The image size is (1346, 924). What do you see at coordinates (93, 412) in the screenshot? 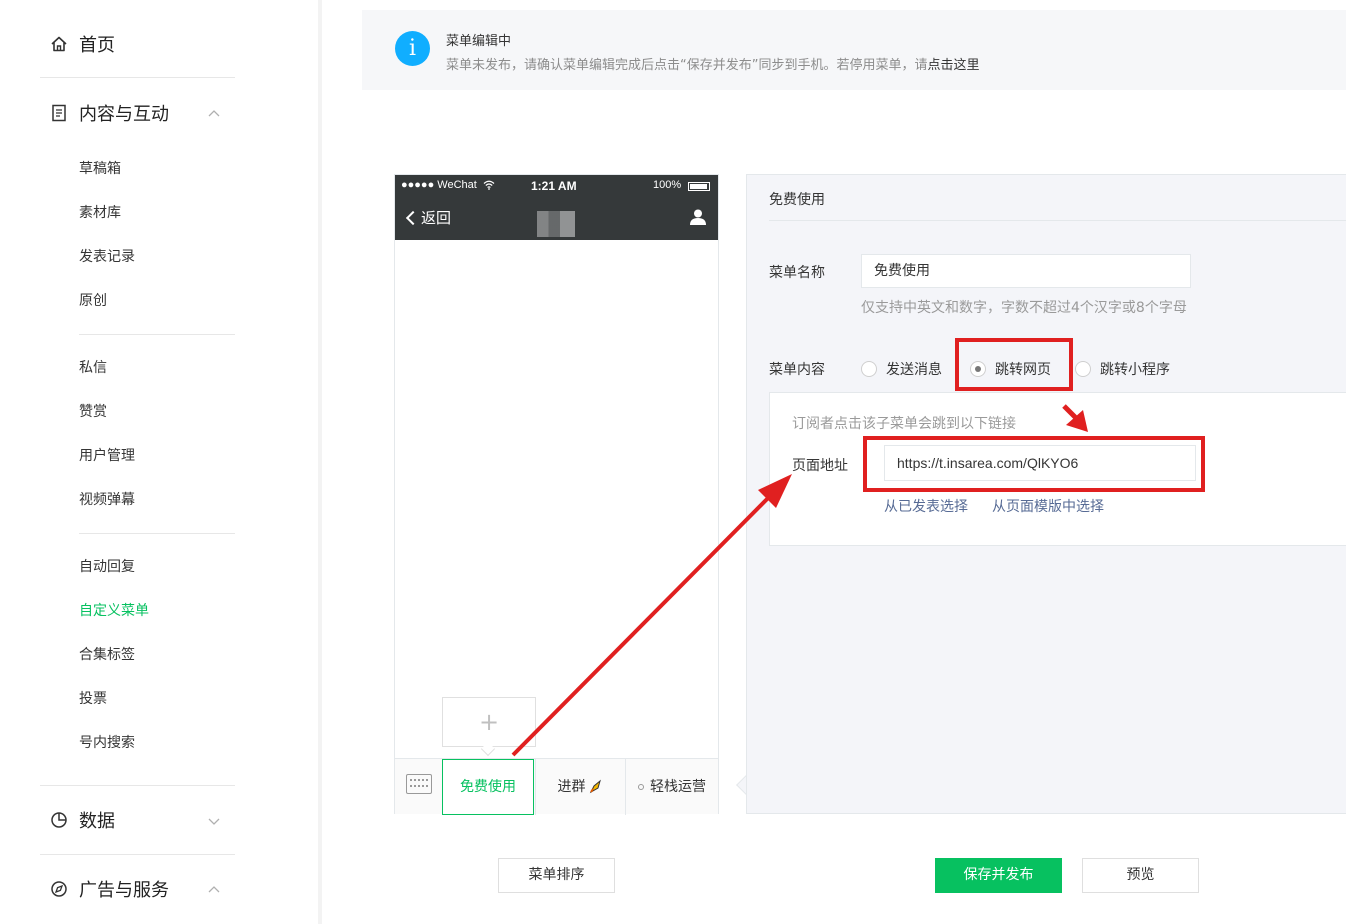
I see `sidebar-item-rewards: 赞赏` at bounding box center [93, 412].